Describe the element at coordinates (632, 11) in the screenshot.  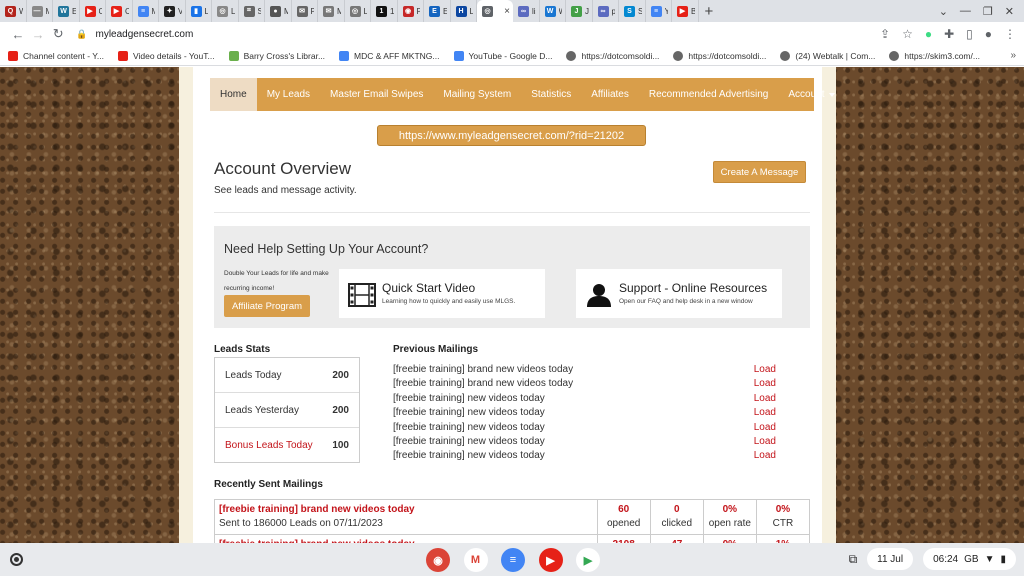
I see `browser-tab: SSe` at that location.